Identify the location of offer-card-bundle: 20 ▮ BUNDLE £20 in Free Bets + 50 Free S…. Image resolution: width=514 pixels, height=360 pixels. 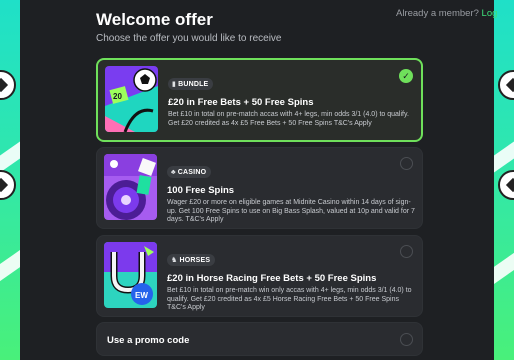
(259, 100).